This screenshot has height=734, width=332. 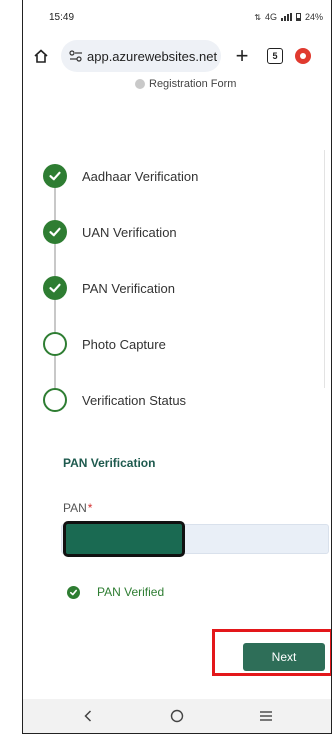 I want to click on section-title: PAN Verification, so click(x=109, y=463).